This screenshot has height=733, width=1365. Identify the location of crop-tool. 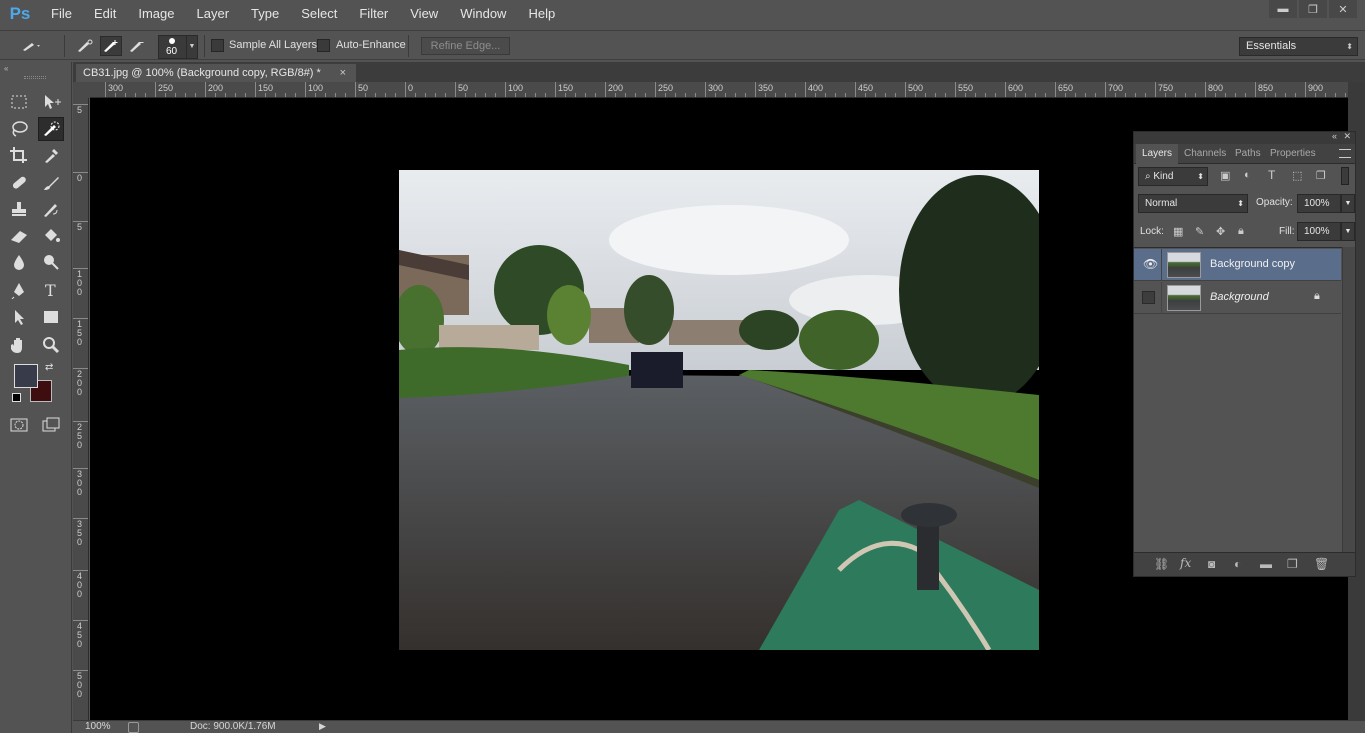
(19, 155).